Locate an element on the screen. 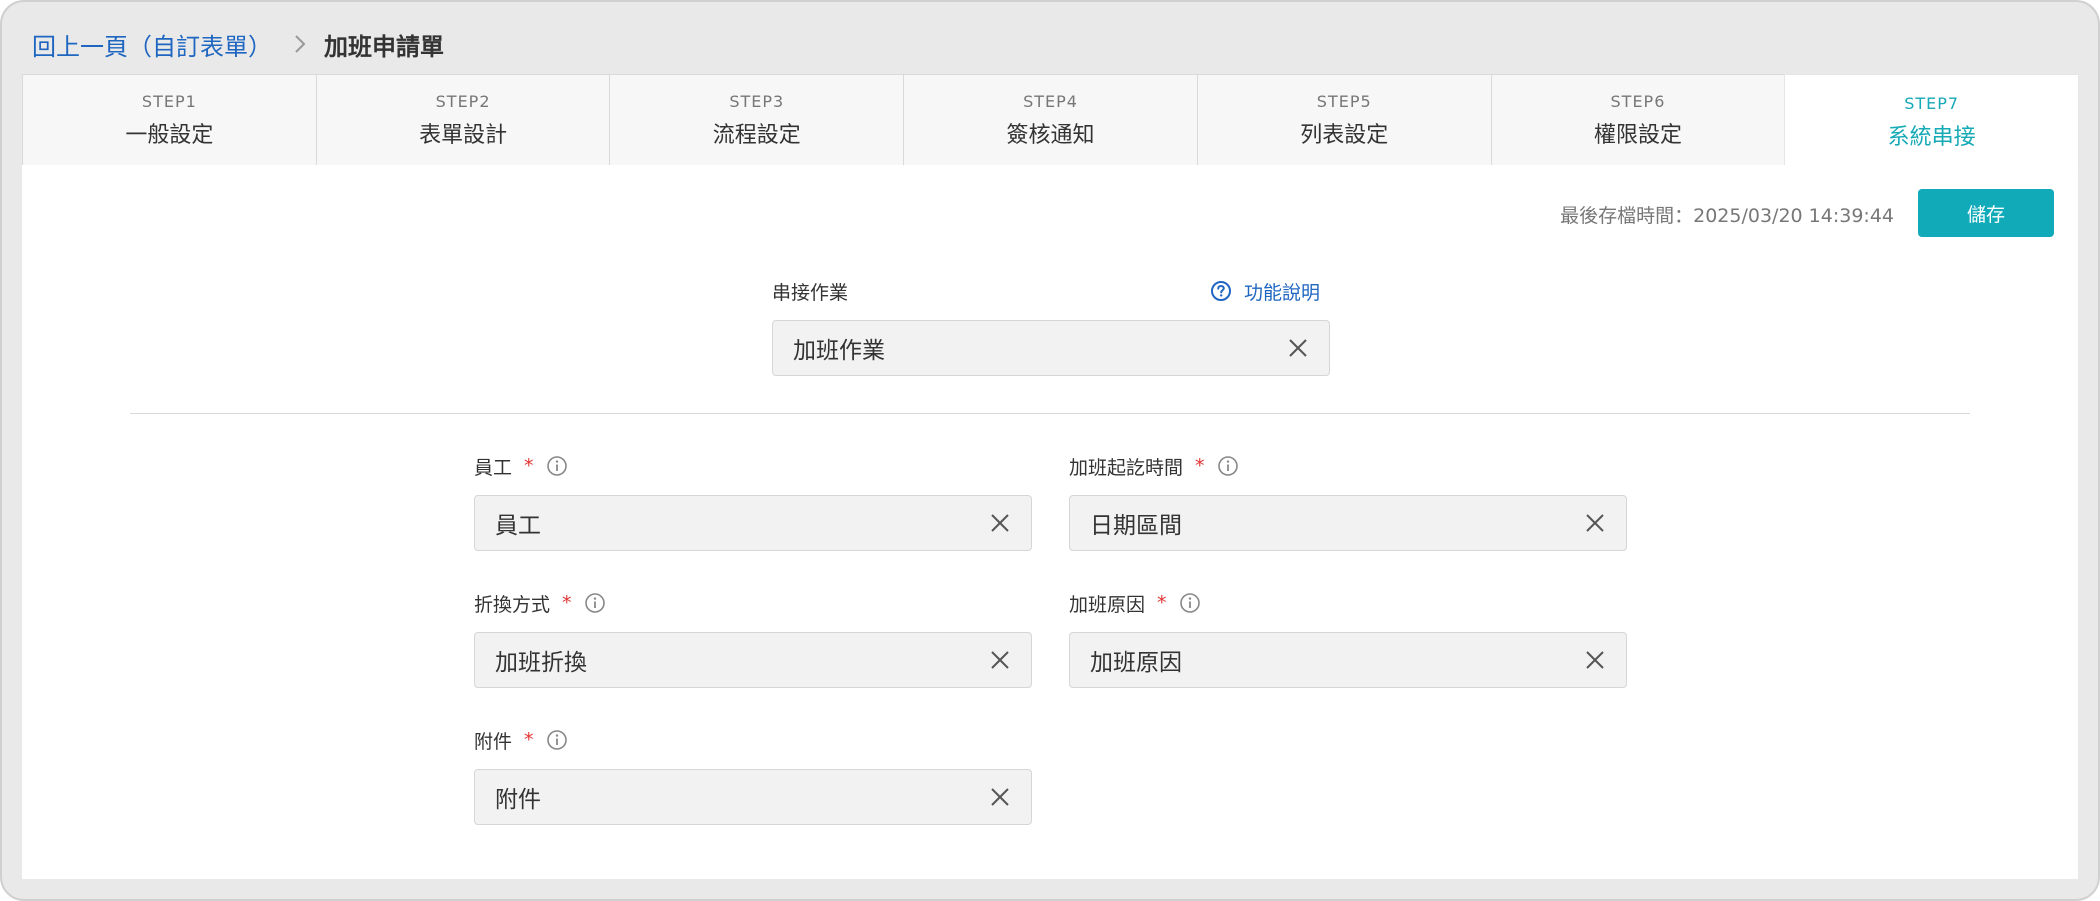 This screenshot has width=2100, height=901. step-name: 流程設定 is located at coordinates (756, 135).